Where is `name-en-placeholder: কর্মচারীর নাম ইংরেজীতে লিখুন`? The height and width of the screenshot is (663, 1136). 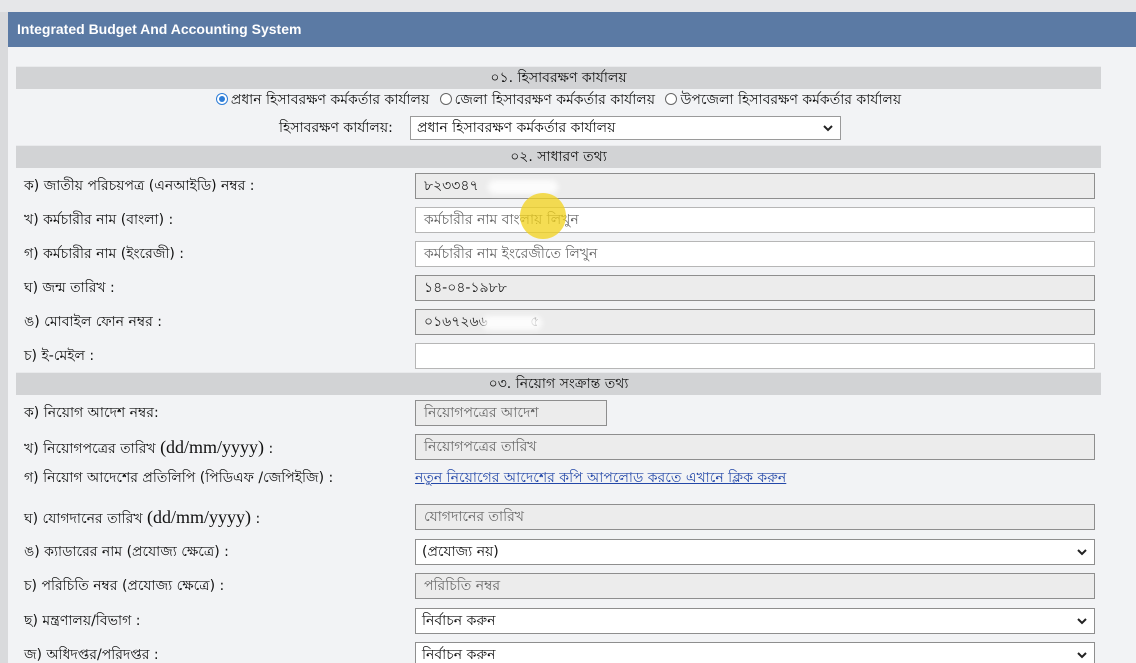 name-en-placeholder: কর্মচারীর নাম ইংরেজীতে লিখুন is located at coordinates (511, 254).